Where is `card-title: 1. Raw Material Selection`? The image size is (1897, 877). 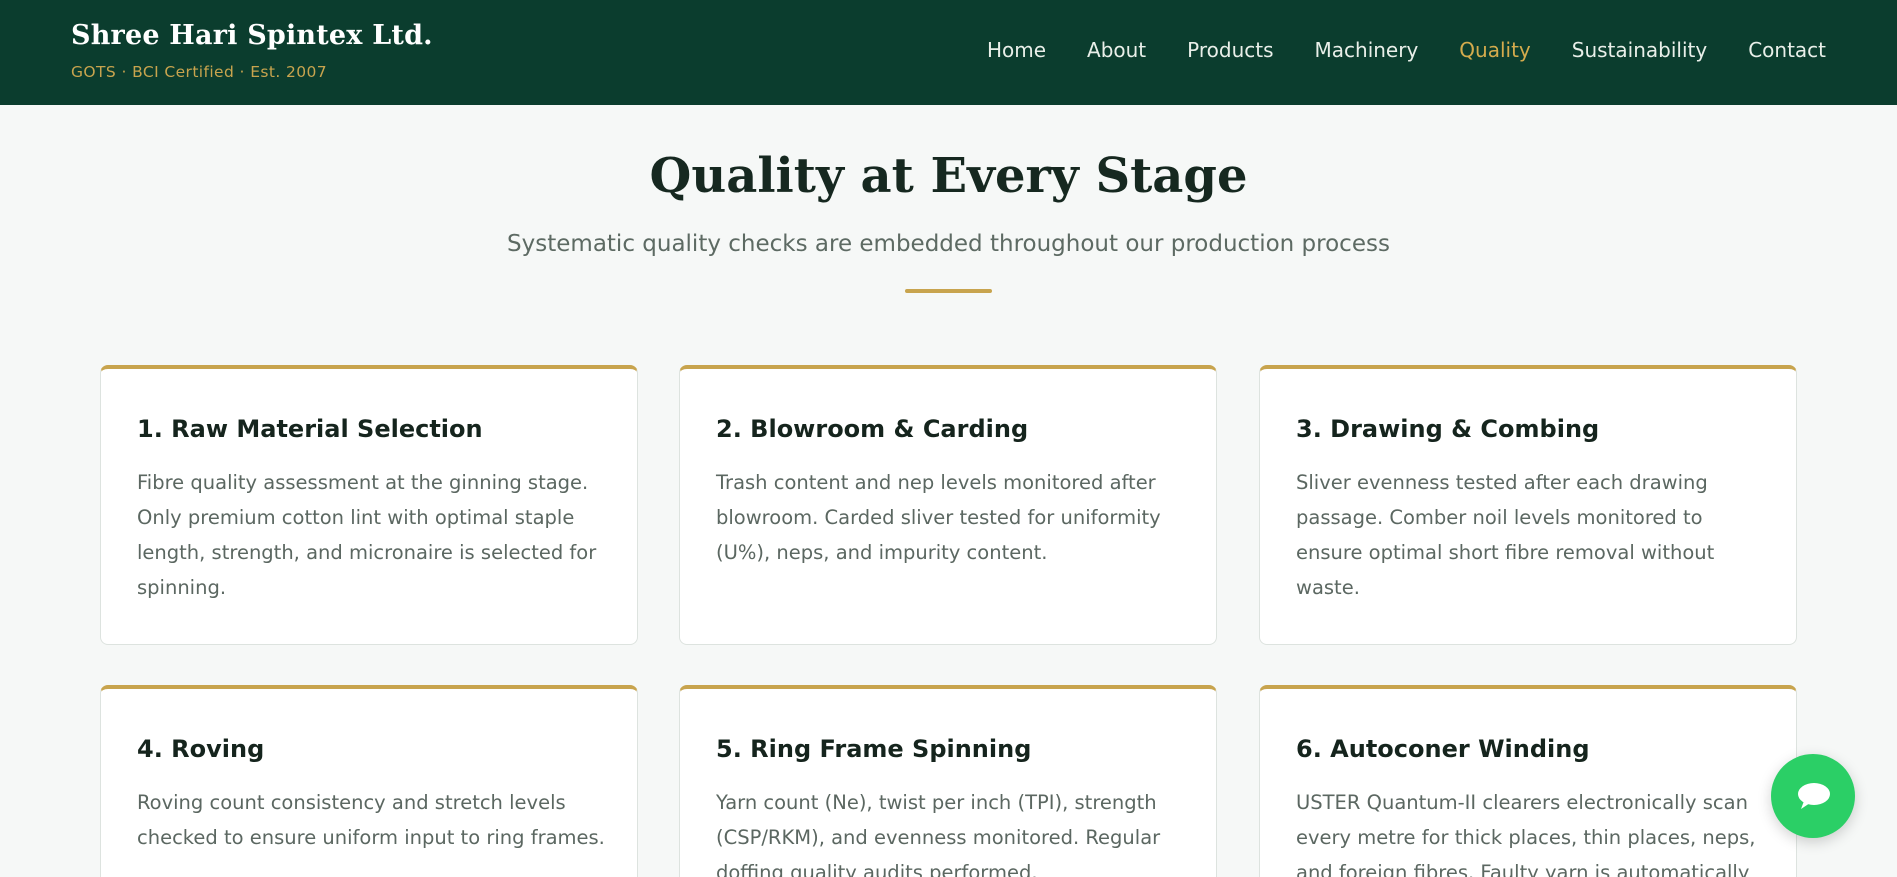 card-title: 1. Raw Material Selection is located at coordinates (310, 429).